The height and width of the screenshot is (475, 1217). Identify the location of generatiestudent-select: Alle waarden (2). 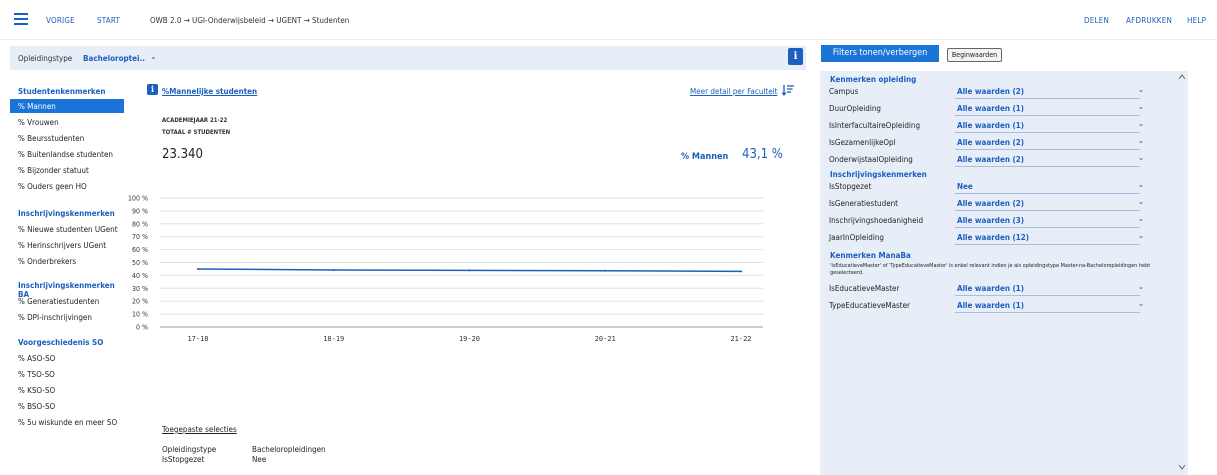
(990, 203).